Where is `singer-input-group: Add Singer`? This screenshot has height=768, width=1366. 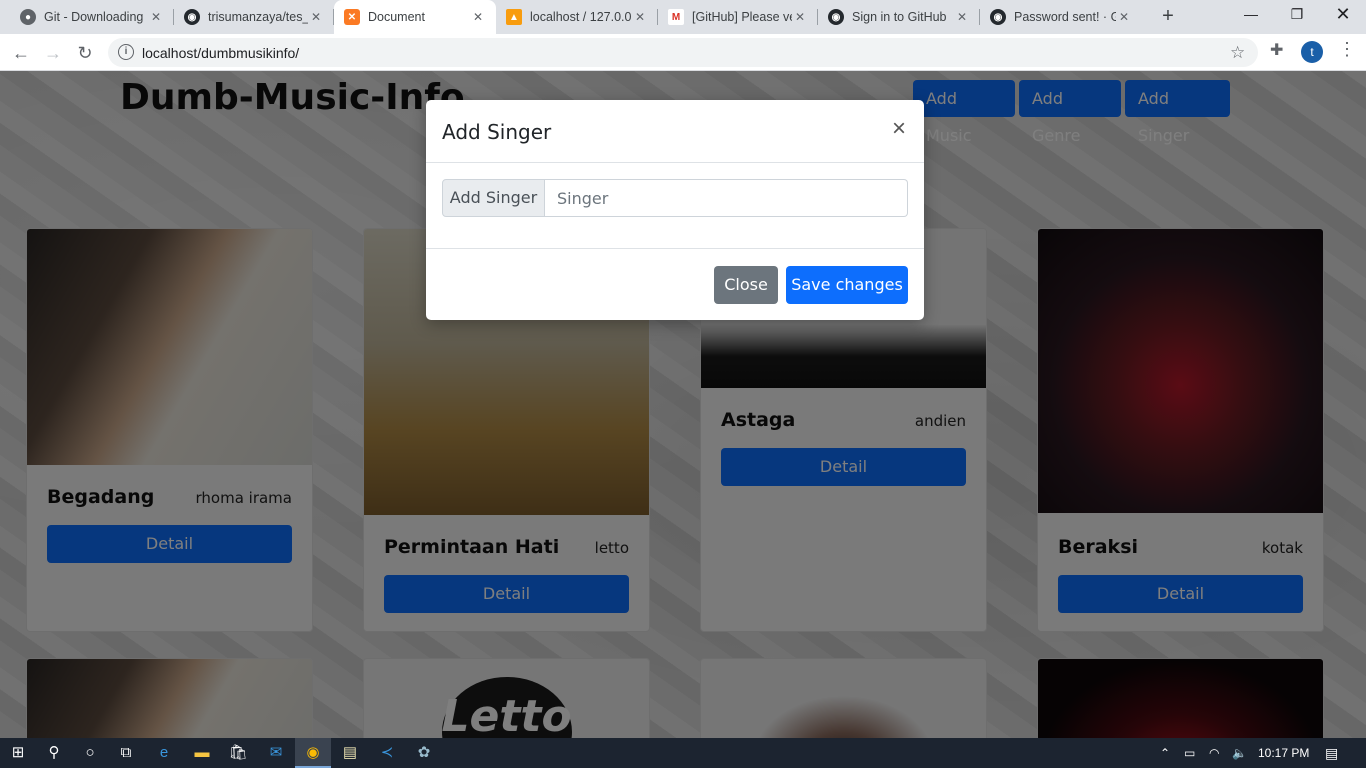 singer-input-group: Add Singer is located at coordinates (675, 198).